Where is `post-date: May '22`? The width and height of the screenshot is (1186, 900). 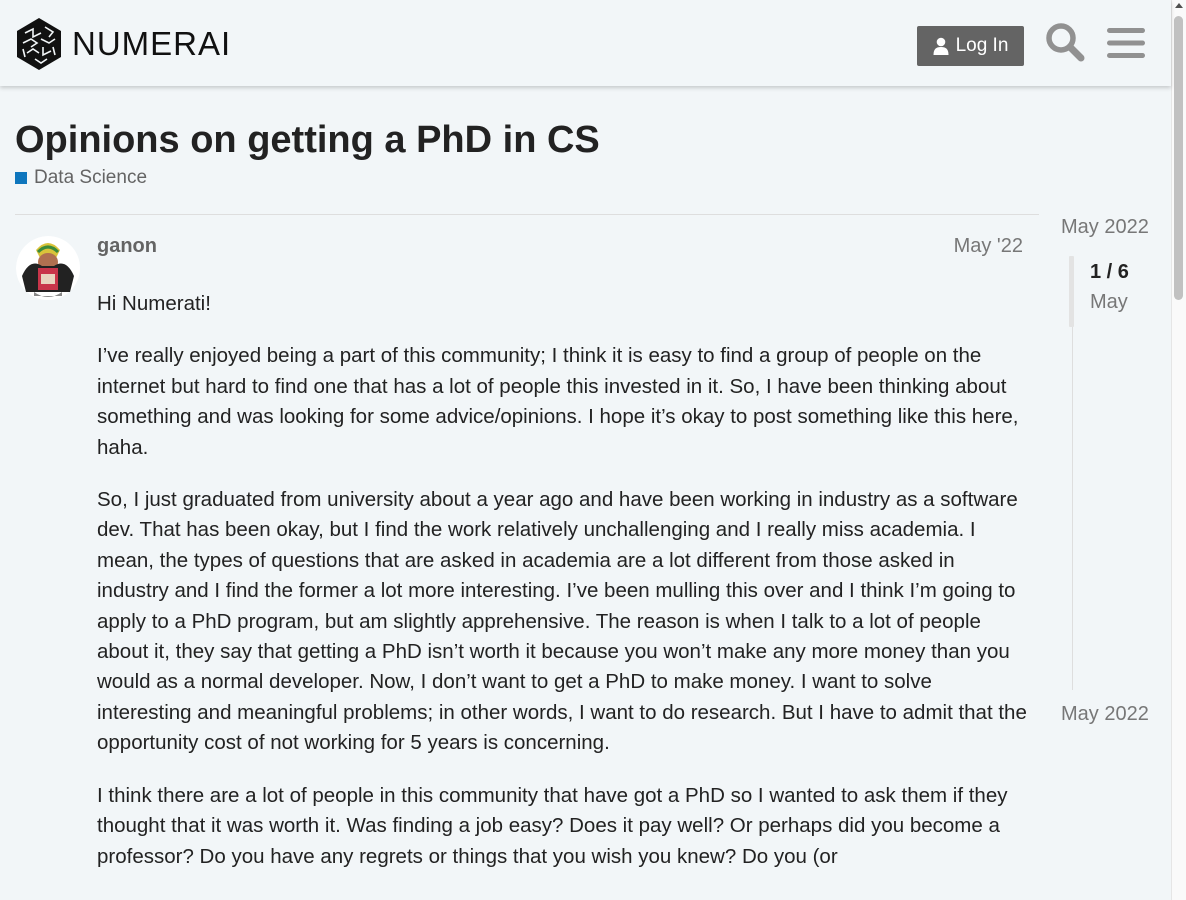 post-date: May '22 is located at coordinates (988, 246).